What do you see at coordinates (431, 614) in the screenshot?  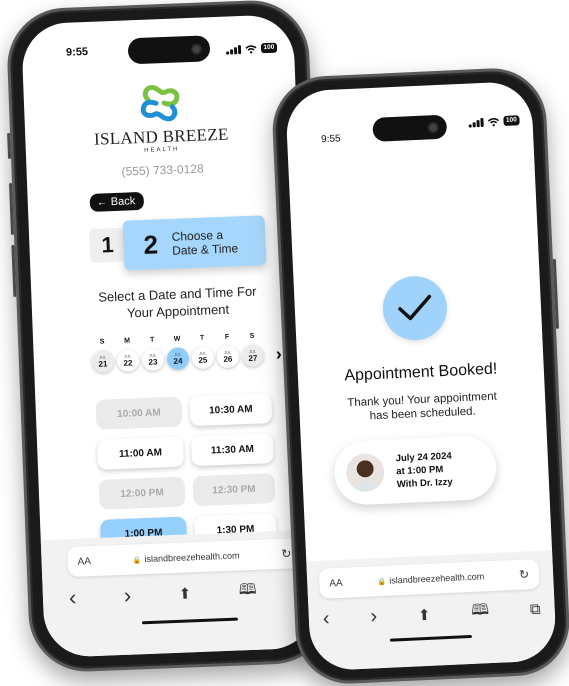 I see `browser-nav: ‹ › ⬆ 🕮 ⧉` at bounding box center [431, 614].